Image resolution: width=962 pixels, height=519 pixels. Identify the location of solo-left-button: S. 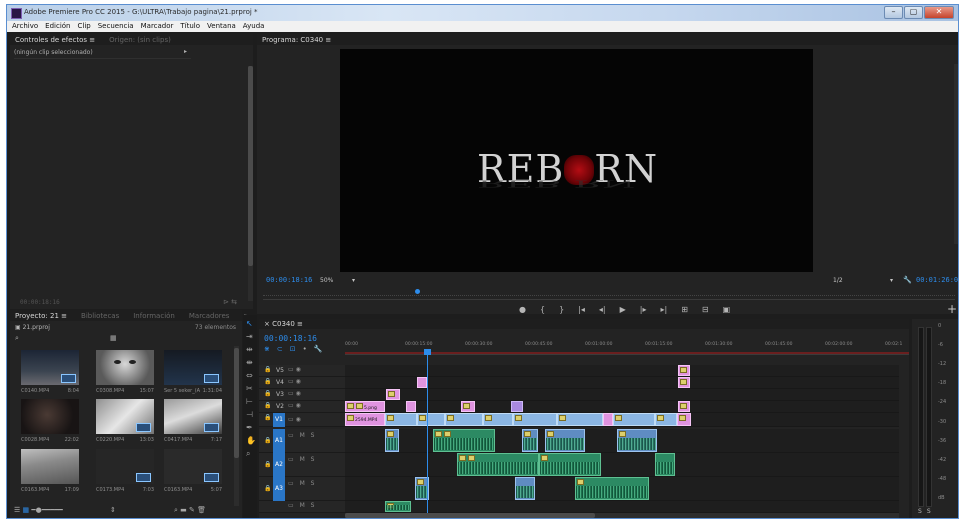
(922, 511).